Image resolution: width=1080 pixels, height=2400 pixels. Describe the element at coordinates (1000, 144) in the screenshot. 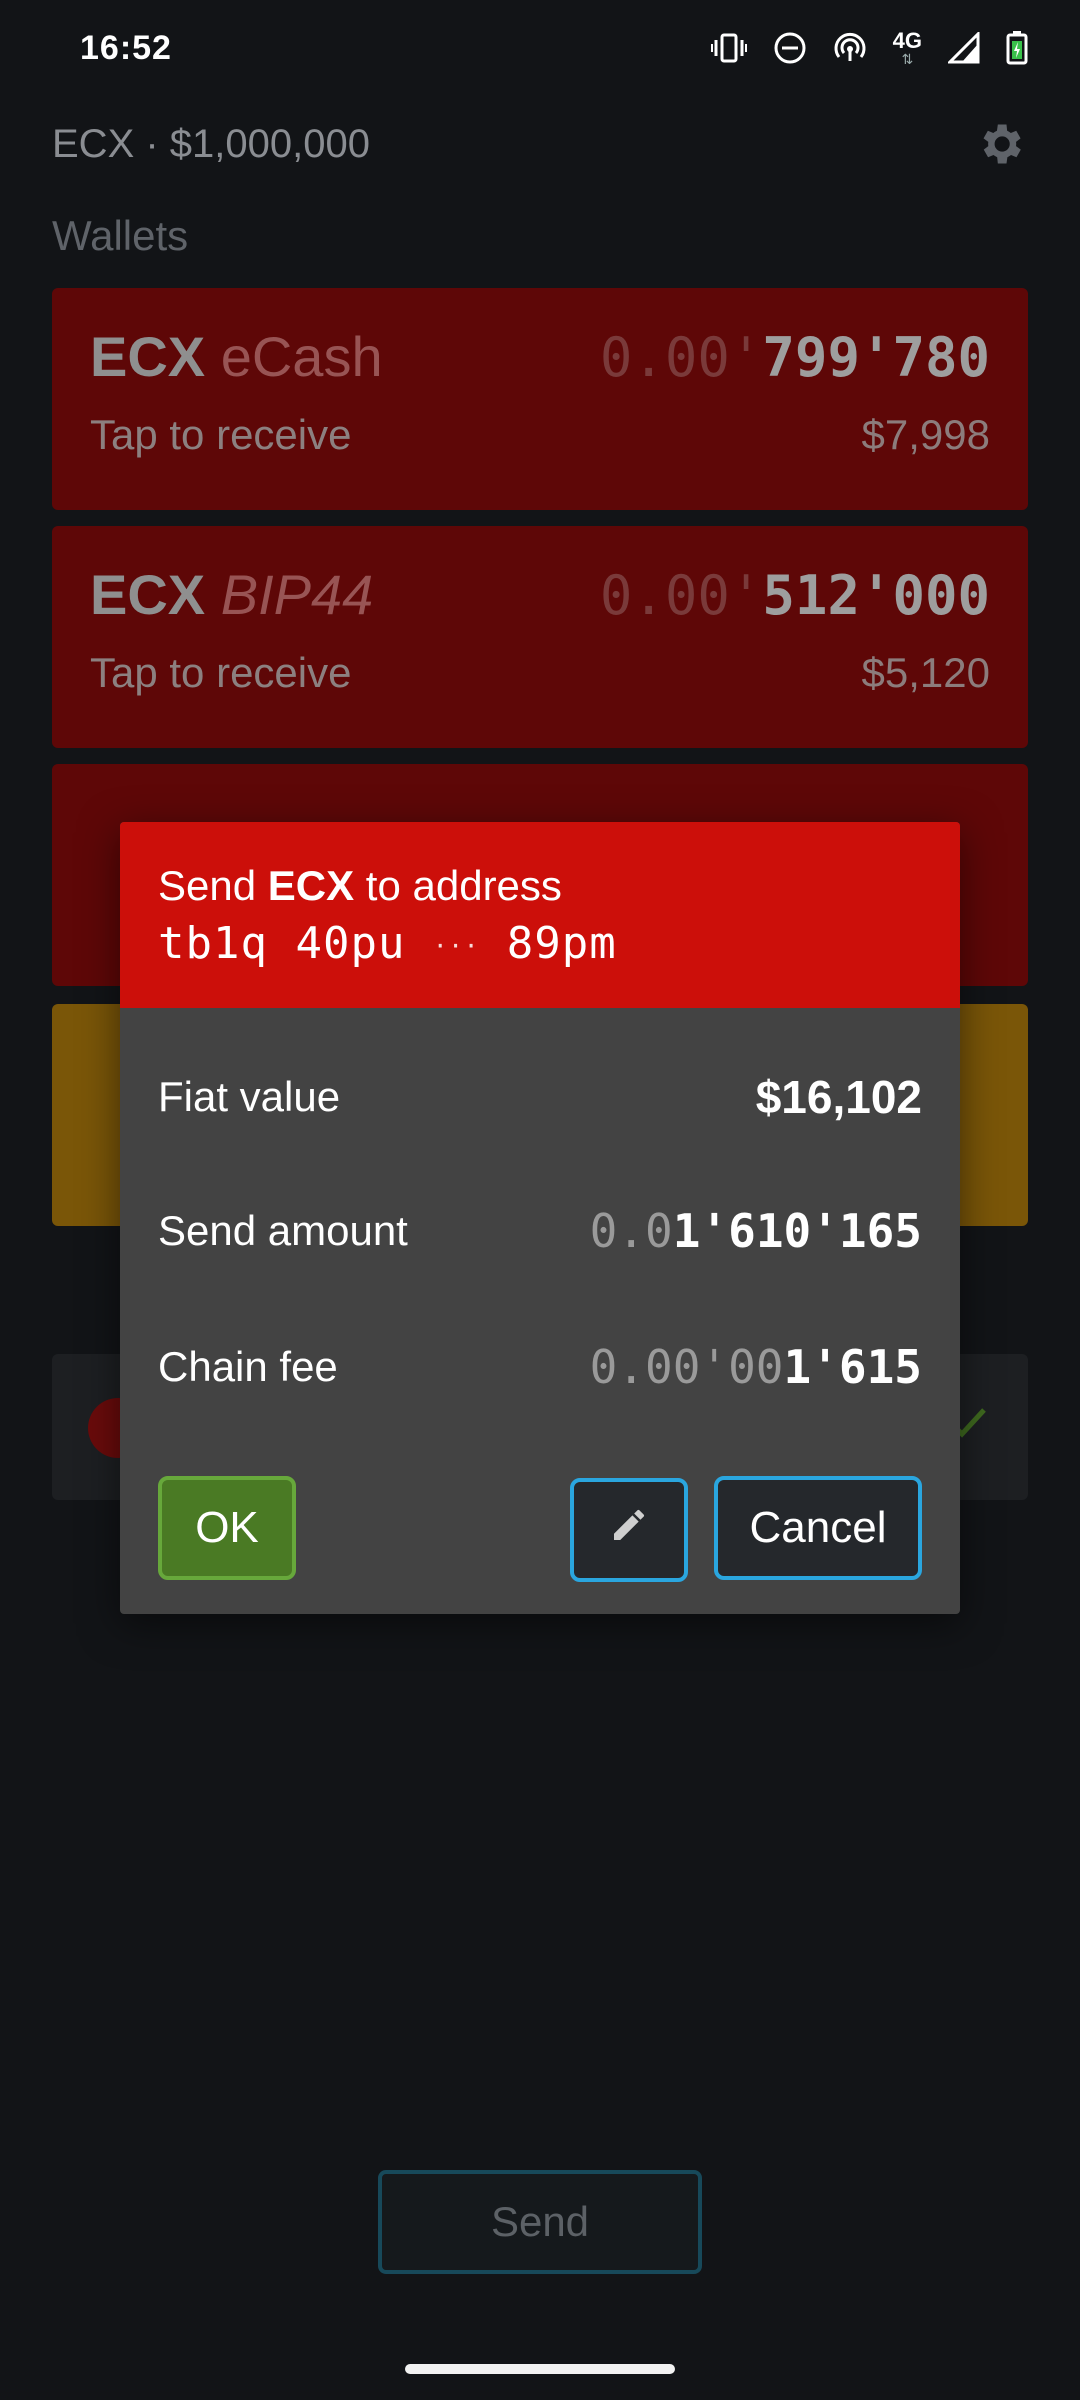

I see `gear-icon` at that location.